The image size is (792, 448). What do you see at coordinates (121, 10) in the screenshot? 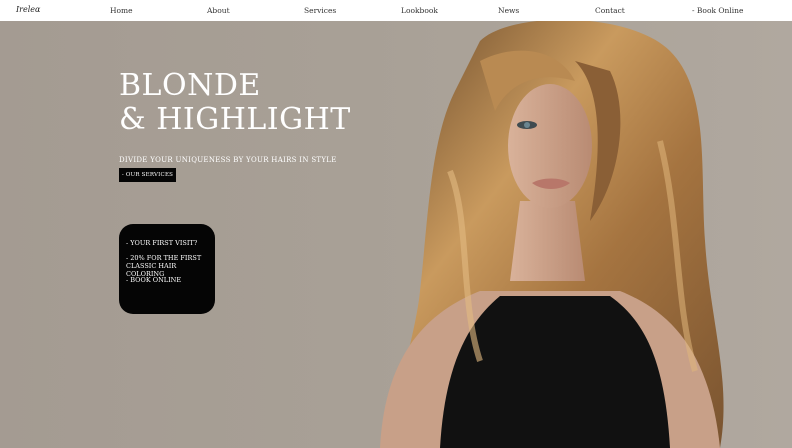
I see `nav-home: Home` at bounding box center [121, 10].